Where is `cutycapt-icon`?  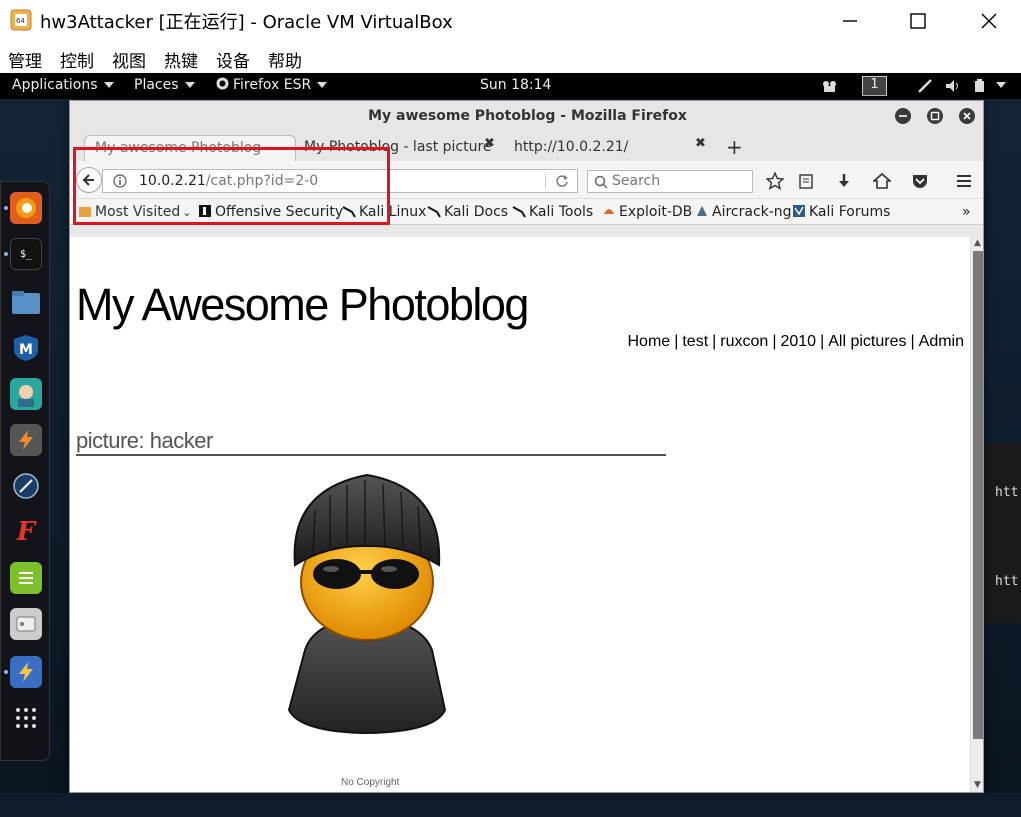
cutycapt-icon is located at coordinates (26, 624).